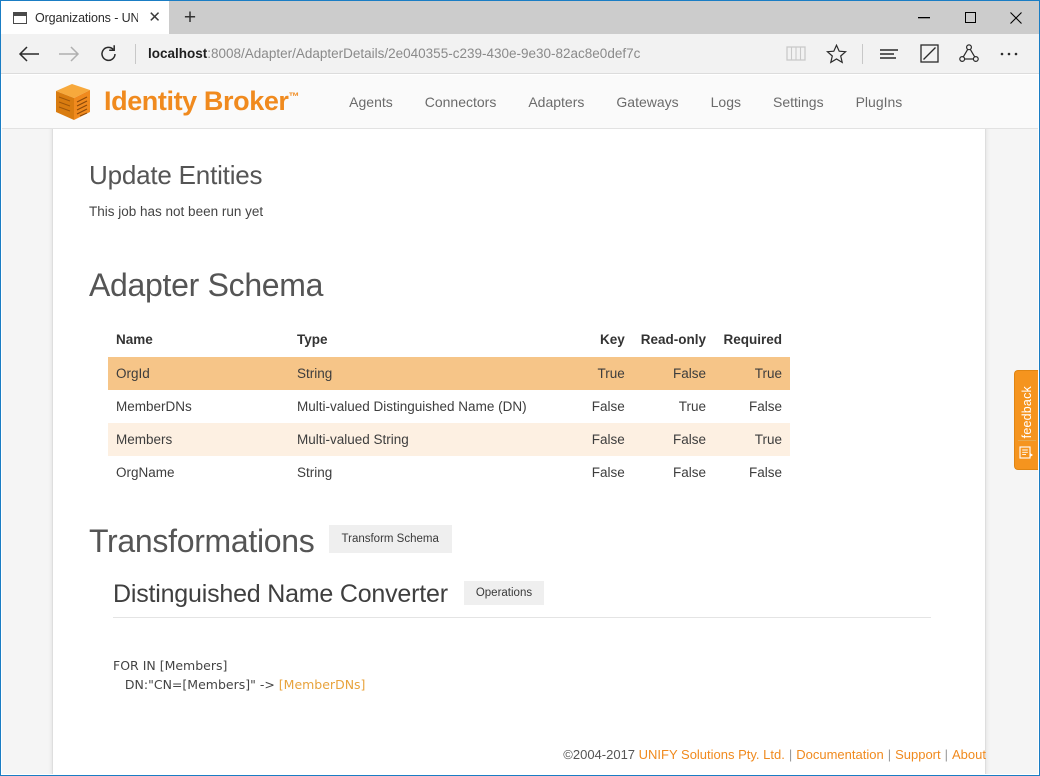 This screenshot has height=776, width=1040. I want to click on feedback-tab: feedback, so click(1026, 420).